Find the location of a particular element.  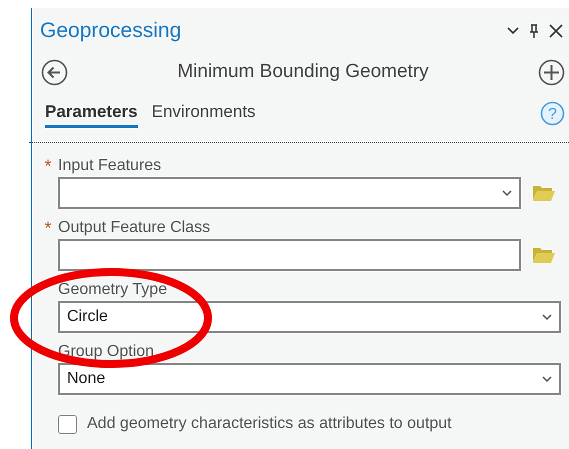

back-icon is located at coordinates (54, 72).